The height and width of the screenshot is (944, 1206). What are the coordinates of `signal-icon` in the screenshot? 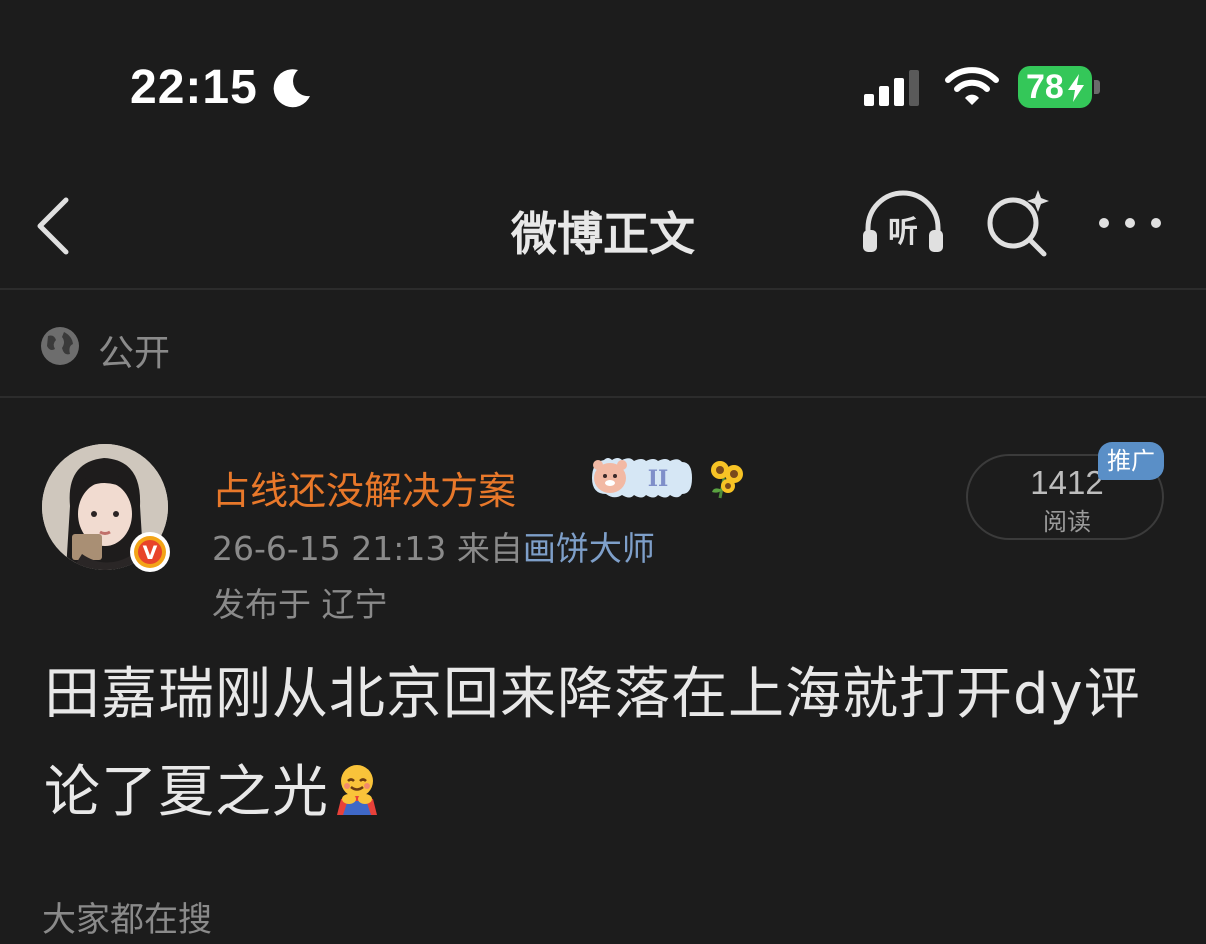 It's located at (891, 88).